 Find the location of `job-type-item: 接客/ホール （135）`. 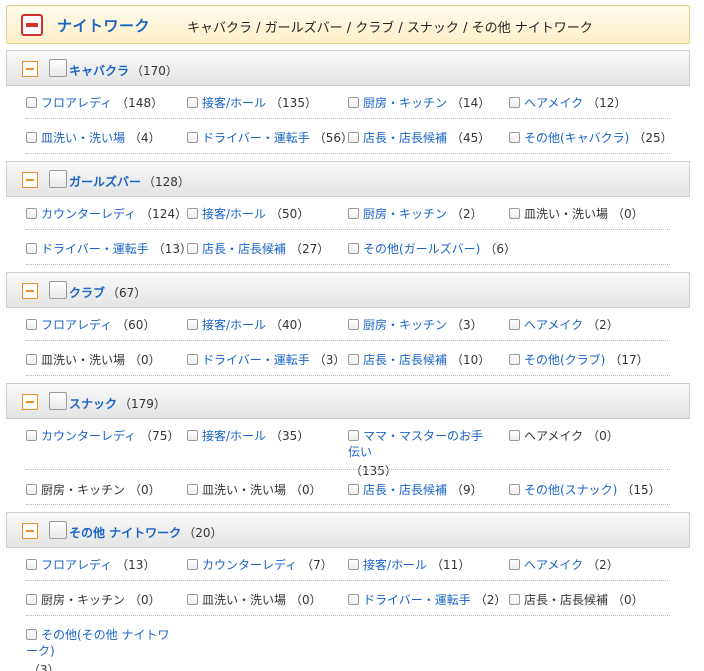

job-type-item: 接客/ホール （135） is located at coordinates (252, 103).